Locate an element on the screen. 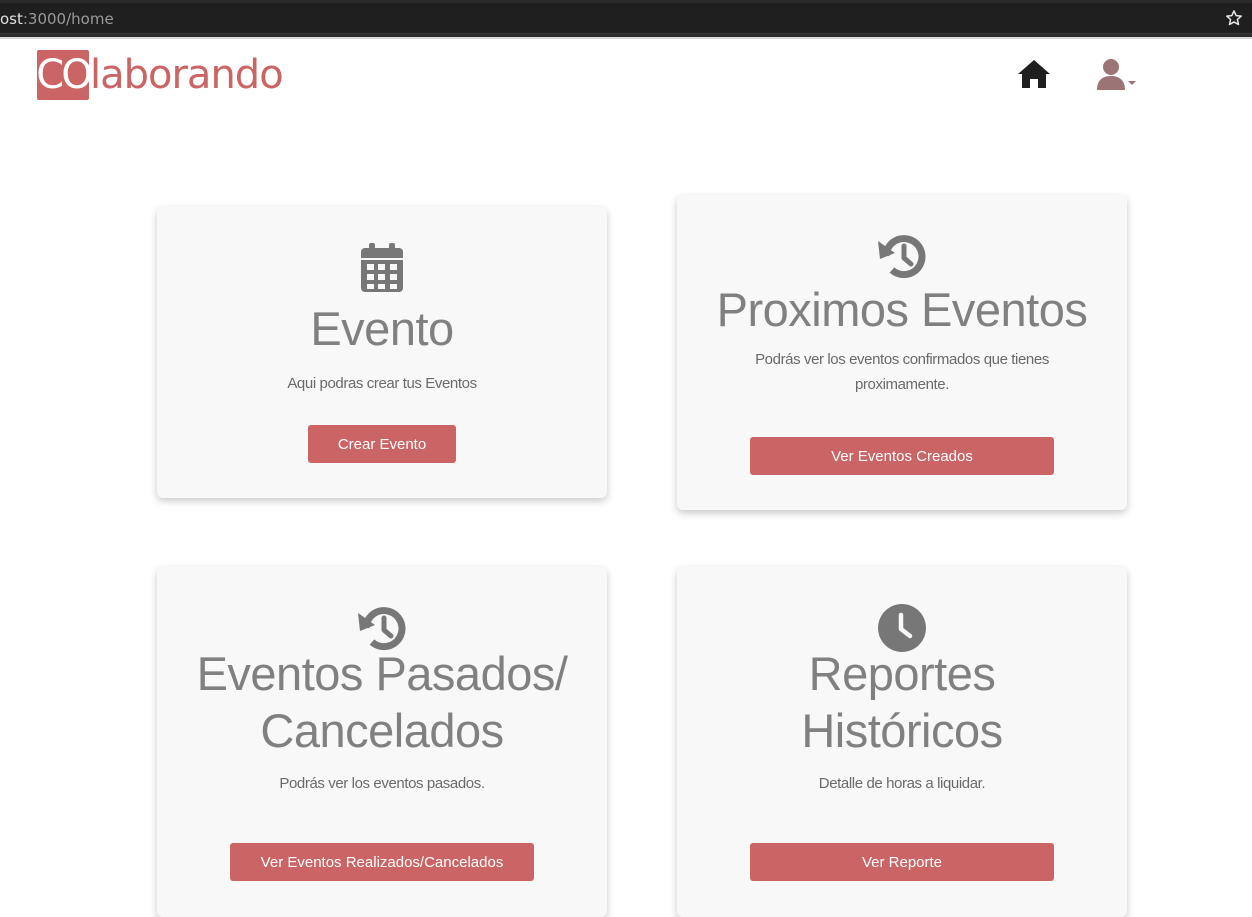 The width and height of the screenshot is (1252, 917). card-description-line: proximamente. is located at coordinates (901, 384).